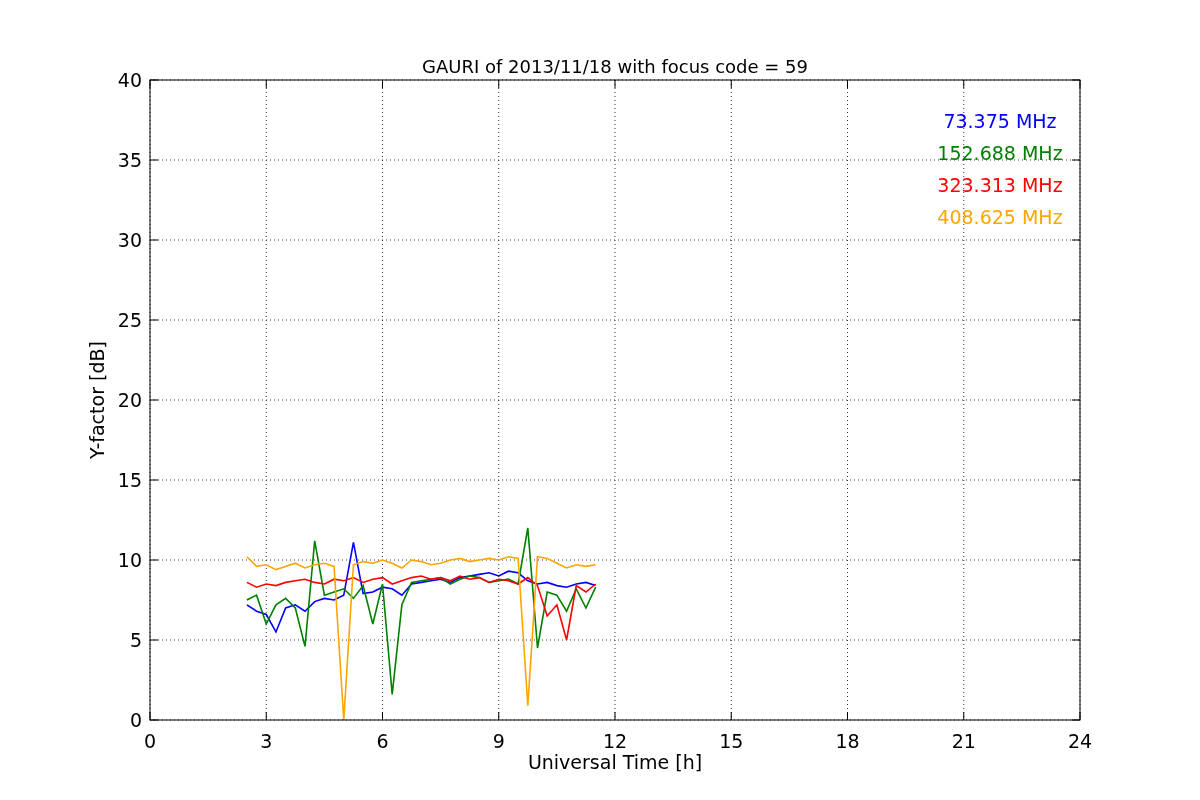  Describe the element at coordinates (963, 741) in the screenshot. I see `tick-label: 21` at that location.